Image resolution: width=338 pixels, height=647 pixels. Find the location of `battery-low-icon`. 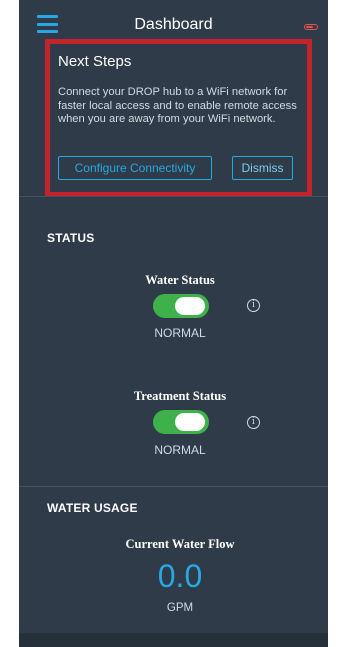

battery-low-icon is located at coordinates (311, 27).